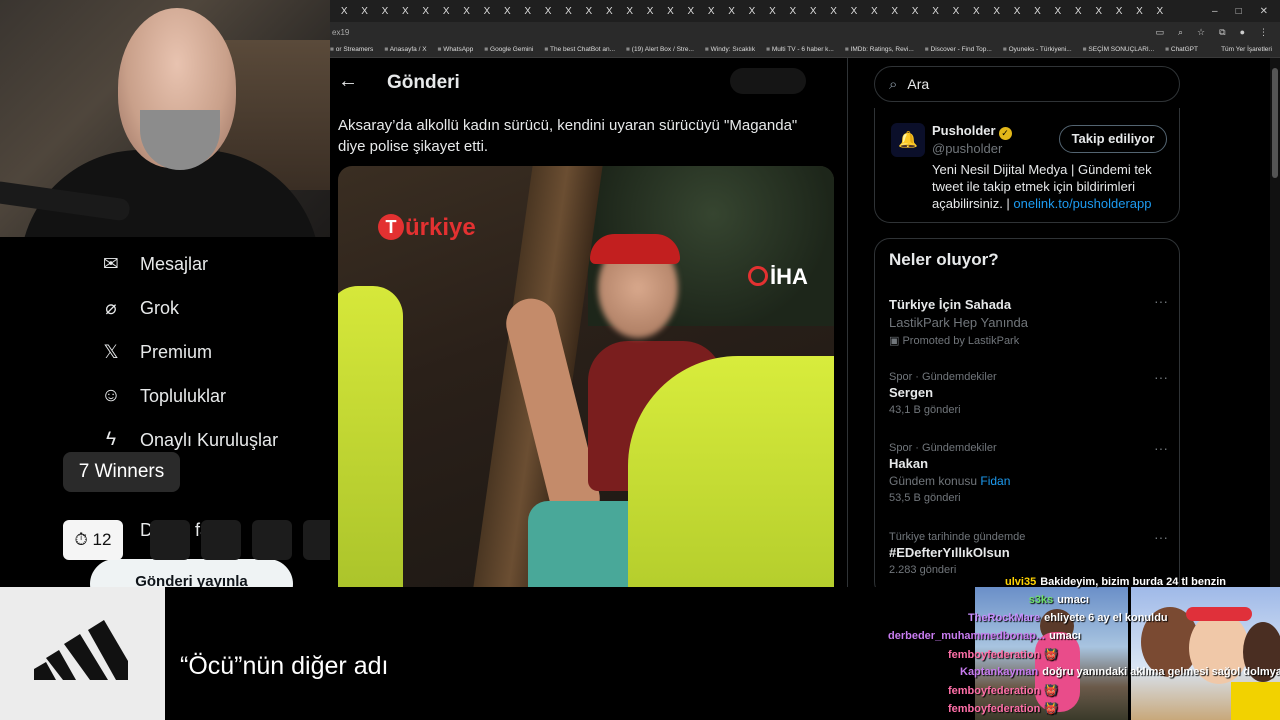 The width and height of the screenshot is (1280, 720). What do you see at coordinates (995, 481) in the screenshot?
I see `trend-topic-link: Fidan` at bounding box center [995, 481].